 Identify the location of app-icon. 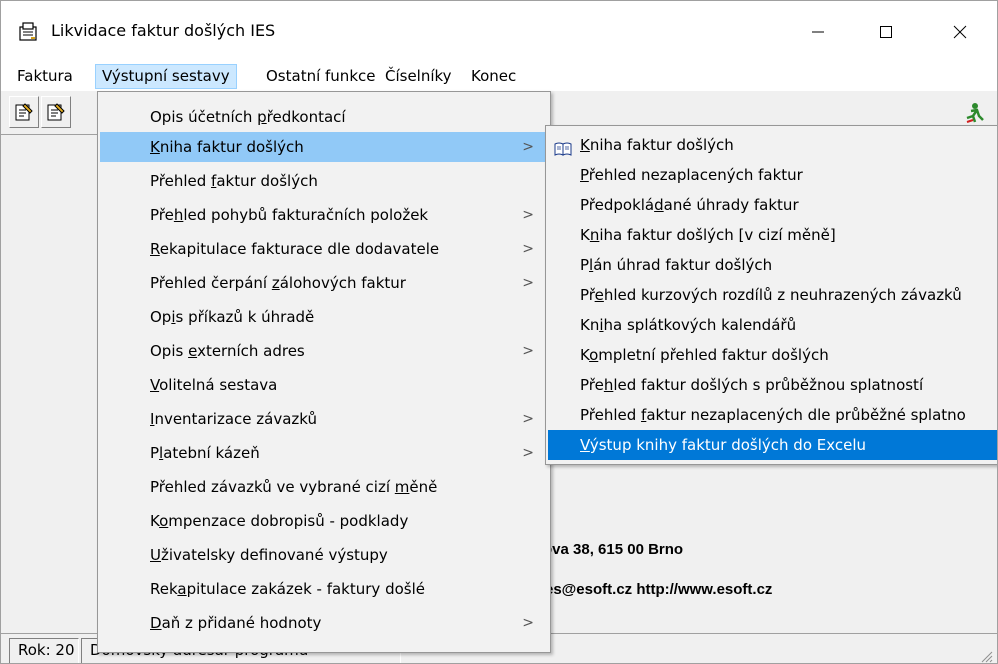
(28, 32).